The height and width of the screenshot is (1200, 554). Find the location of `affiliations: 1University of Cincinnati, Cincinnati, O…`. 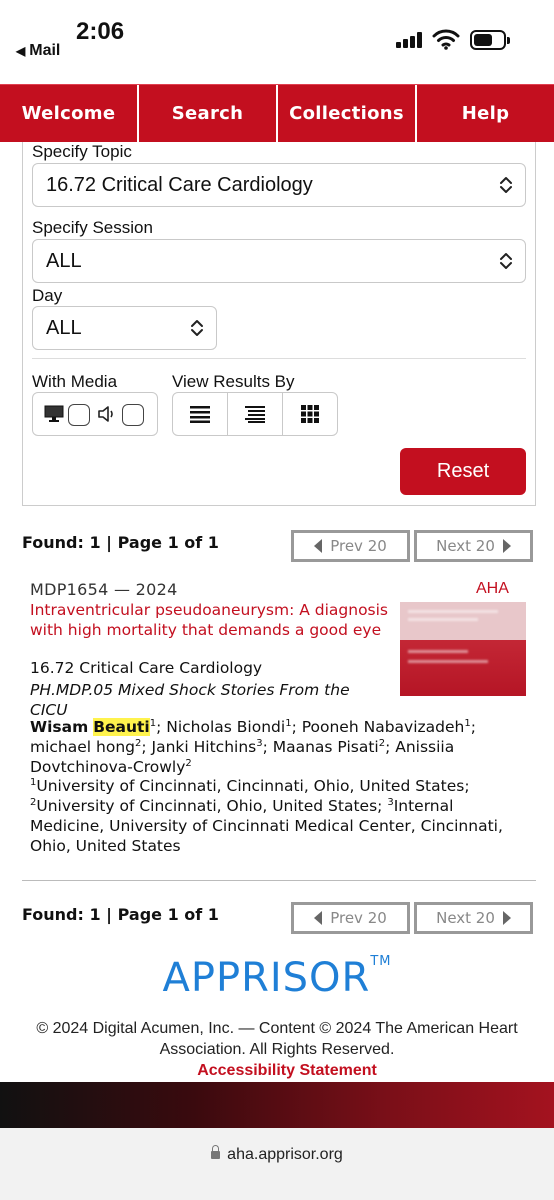

affiliations: 1University of Cincinnati, Cincinnati, O… is located at coordinates (275, 816).